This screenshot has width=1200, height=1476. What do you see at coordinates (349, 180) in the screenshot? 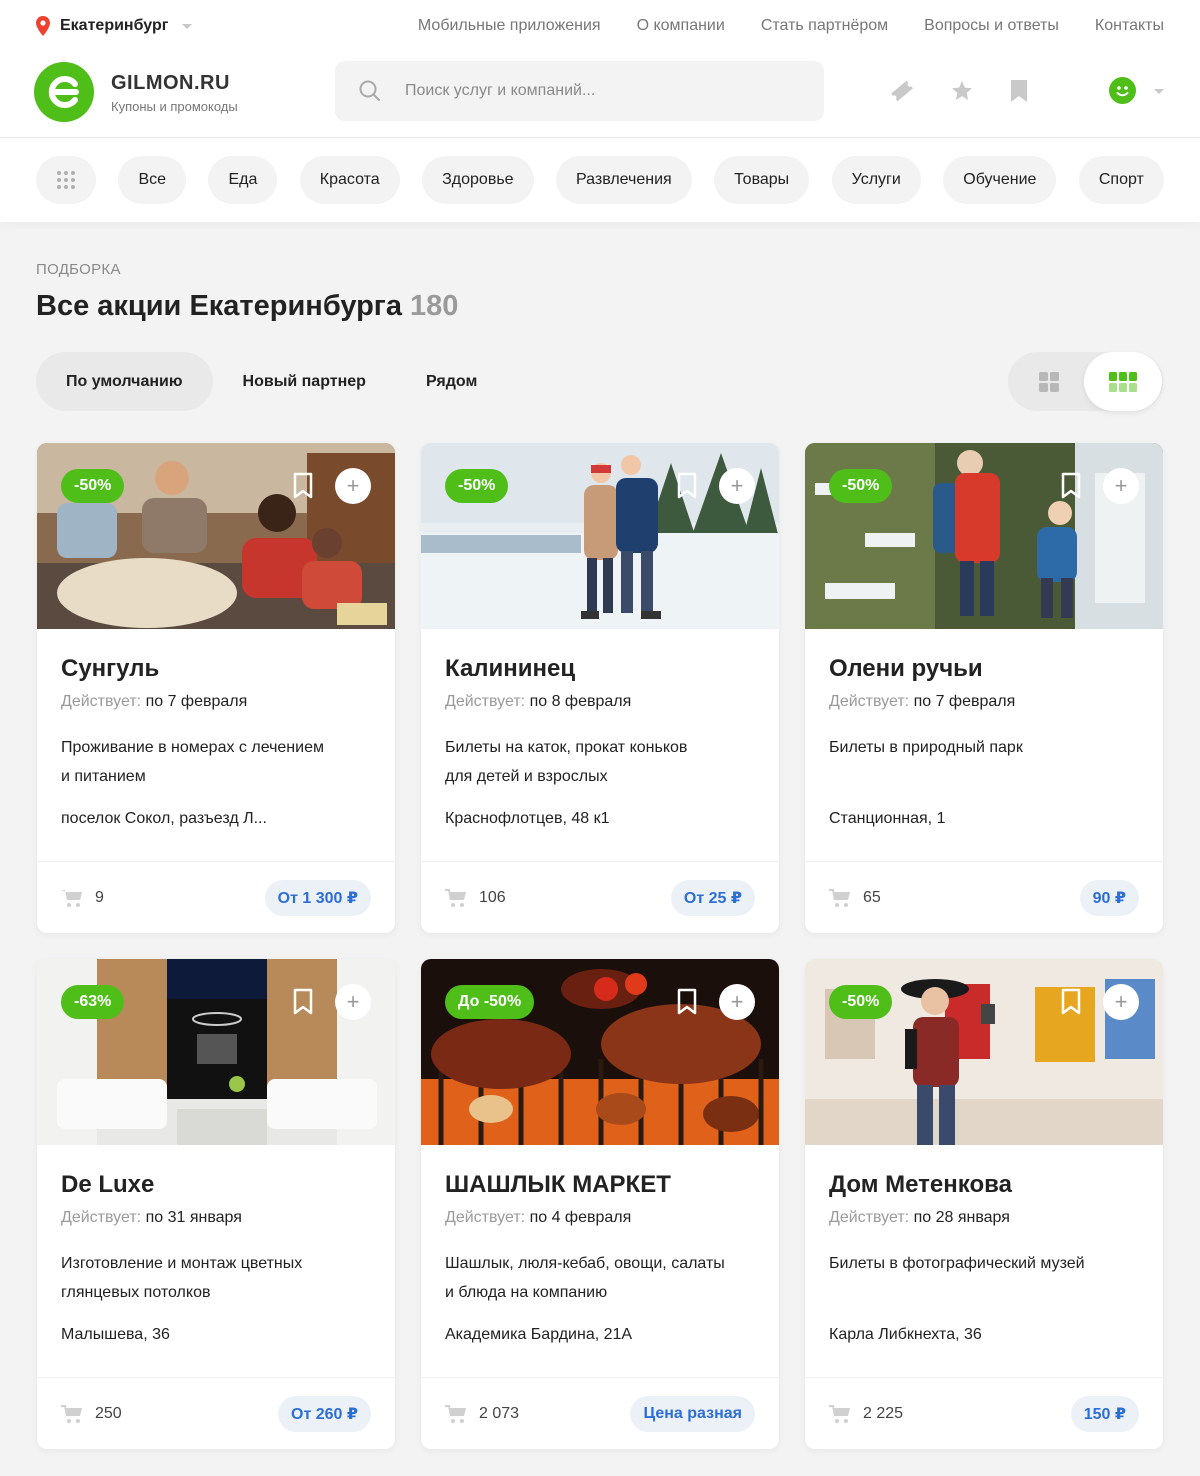
I see `category-beauty: Красота` at bounding box center [349, 180].